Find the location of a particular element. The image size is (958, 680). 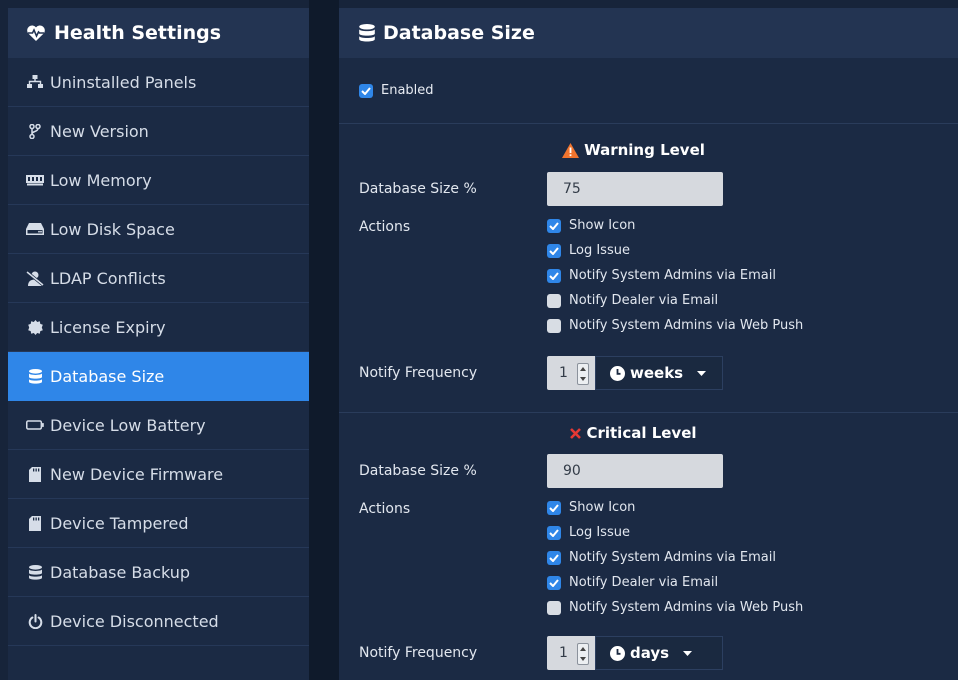

warning-action-notify-dealer-email: Notify Dealer via Email is located at coordinates (675, 300).